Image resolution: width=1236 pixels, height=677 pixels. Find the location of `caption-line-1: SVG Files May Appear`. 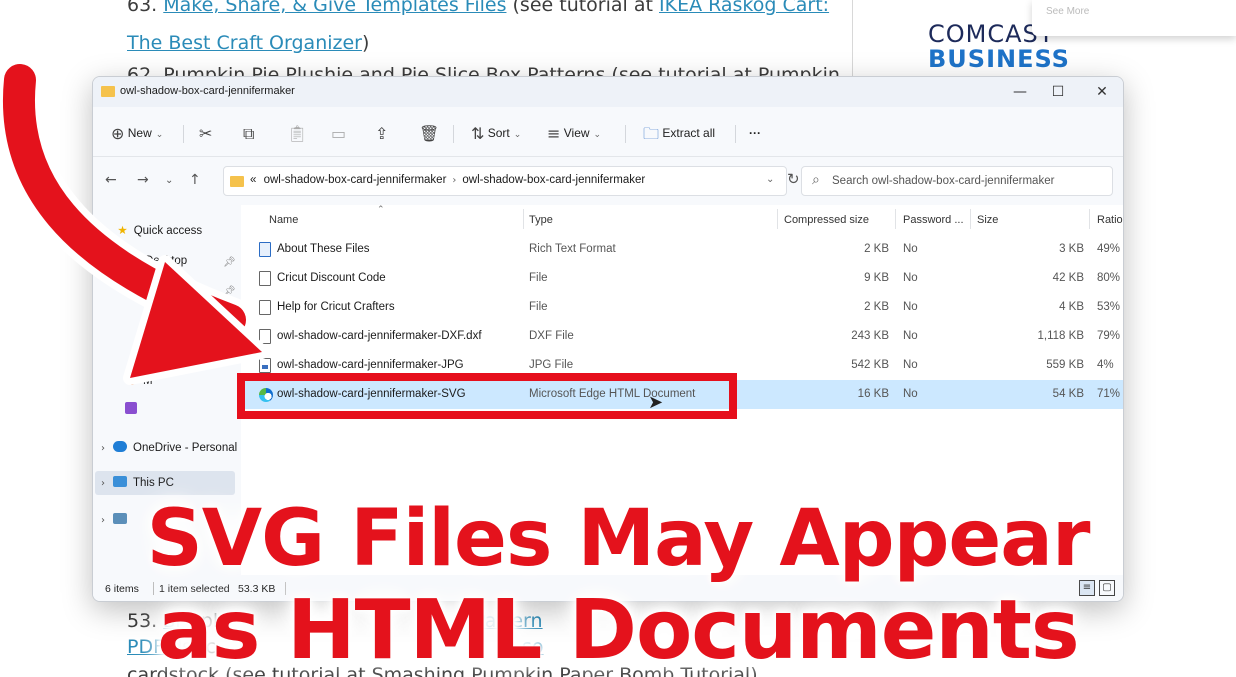

caption-line-1: SVG Files May Appear is located at coordinates (618, 539).